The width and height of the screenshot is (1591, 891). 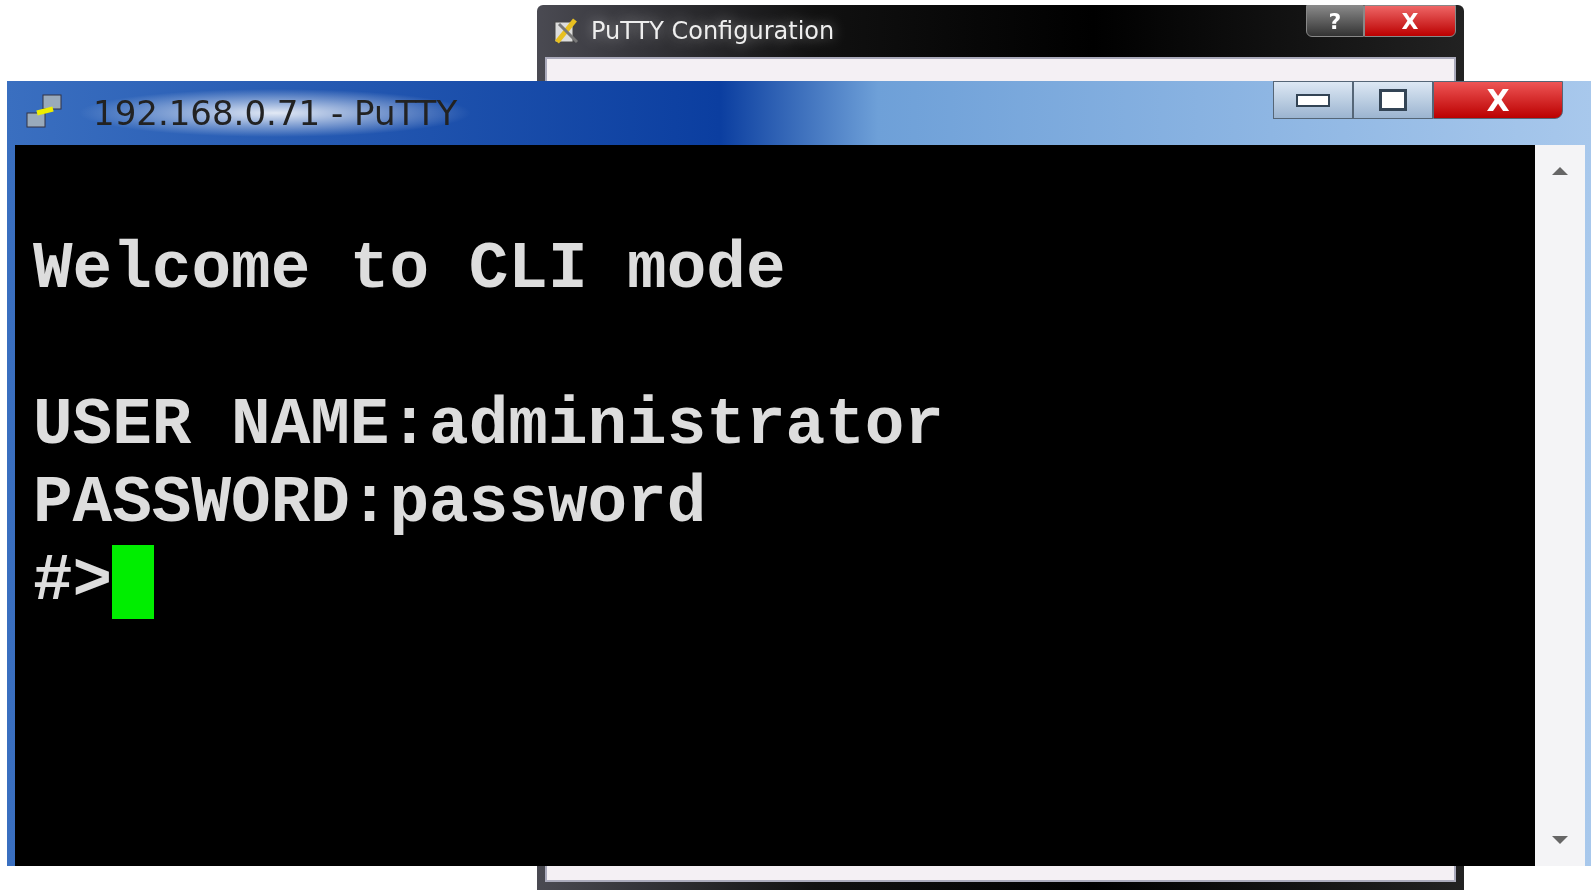 I want to click on terminal-line: USER NAME:administrator, so click(x=488, y=426).